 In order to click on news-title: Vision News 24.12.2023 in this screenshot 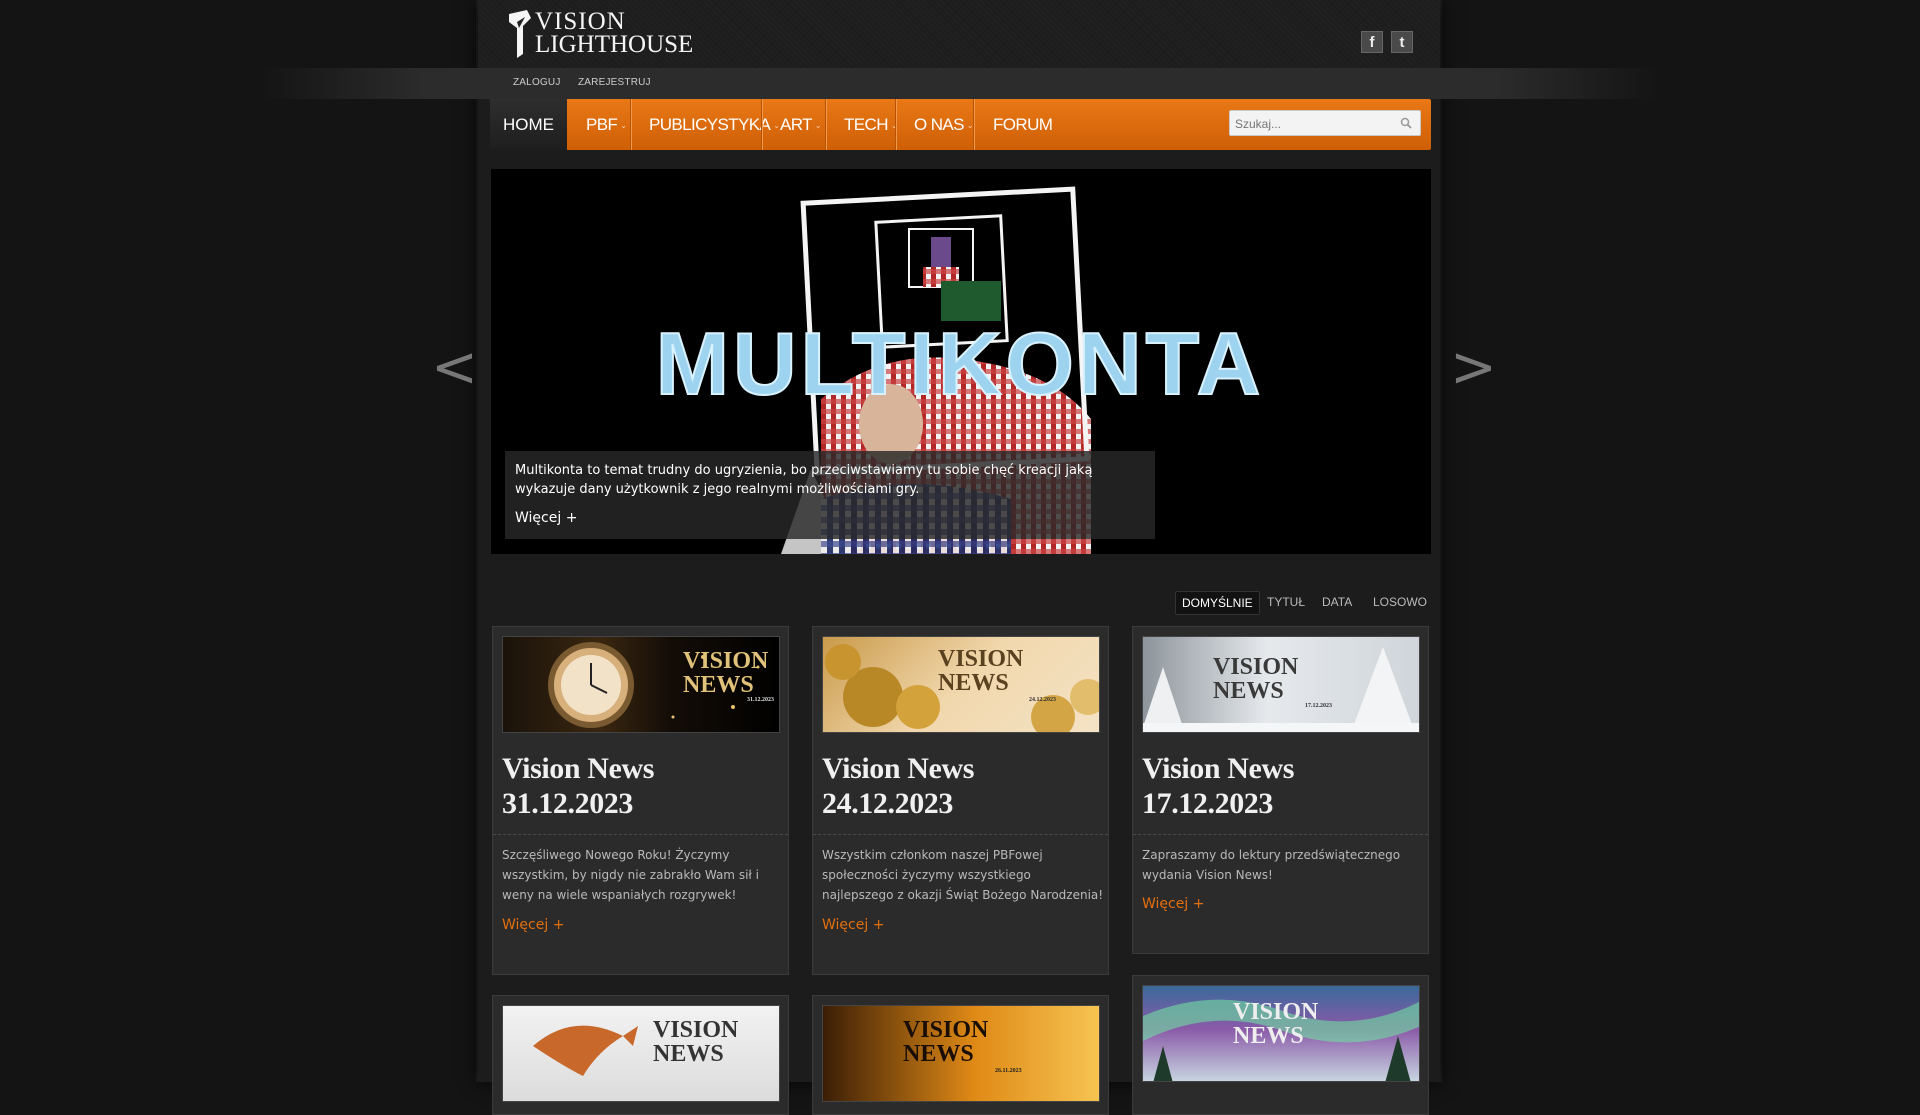, I will do `click(957, 786)`.